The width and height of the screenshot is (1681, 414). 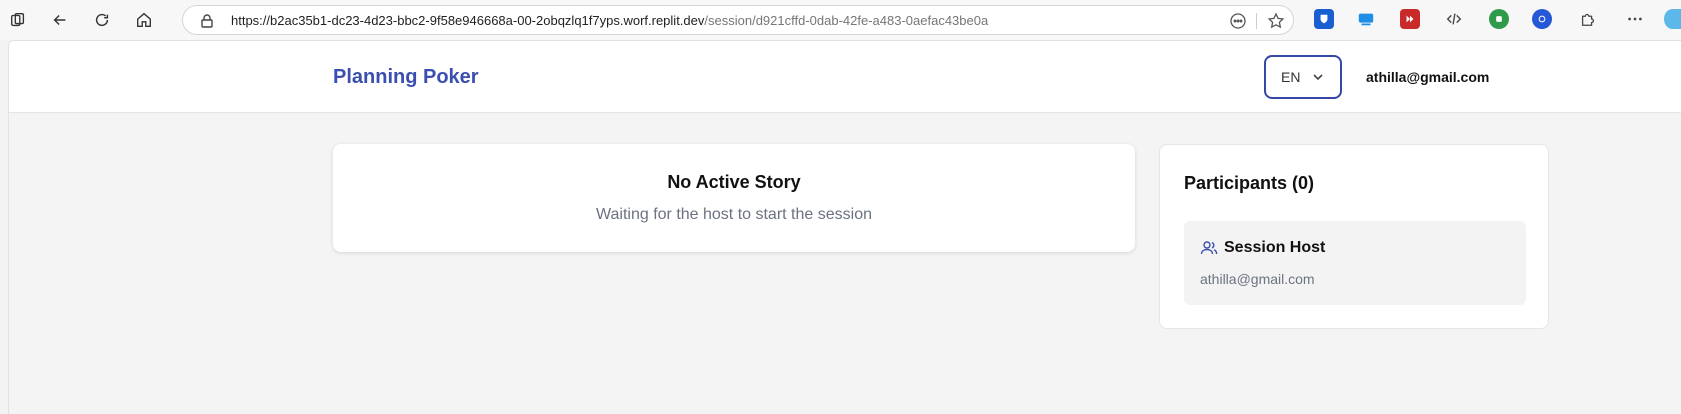 I want to click on extensions-puzzle-icon, so click(x=1588, y=19).